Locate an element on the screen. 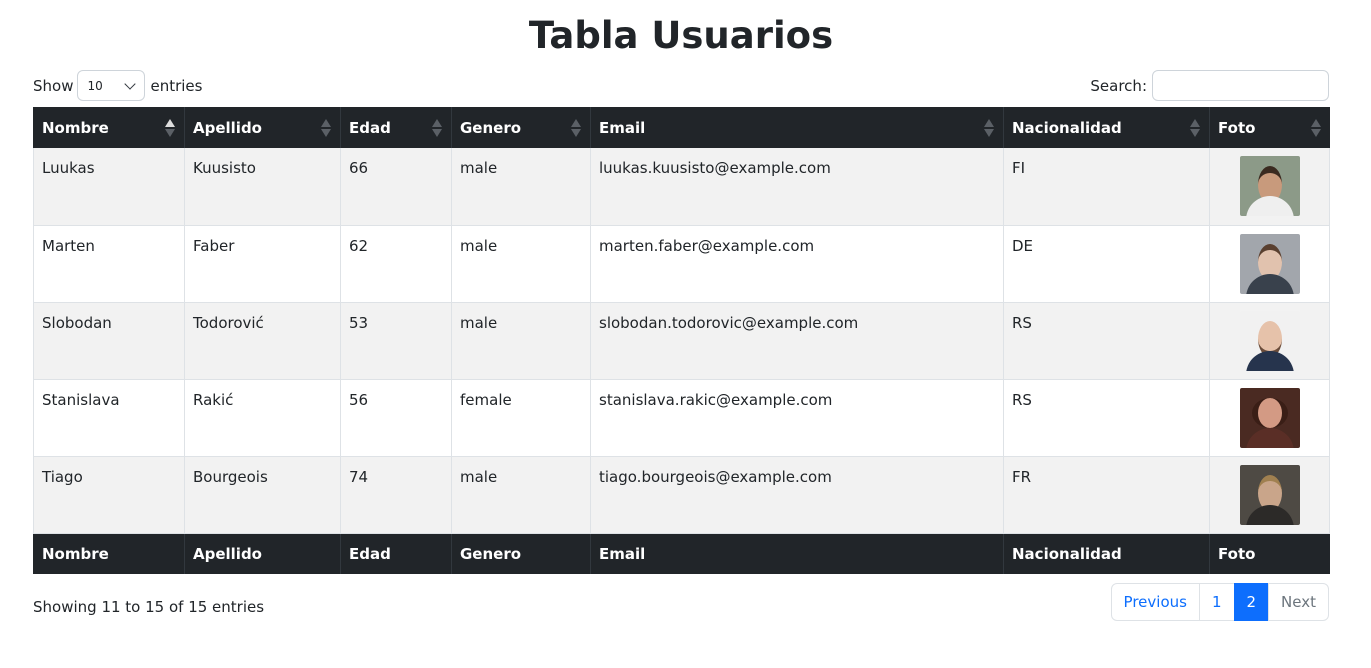 The height and width of the screenshot is (668, 1371). table-controls: Show 10 entries Search: is located at coordinates (681, 86).